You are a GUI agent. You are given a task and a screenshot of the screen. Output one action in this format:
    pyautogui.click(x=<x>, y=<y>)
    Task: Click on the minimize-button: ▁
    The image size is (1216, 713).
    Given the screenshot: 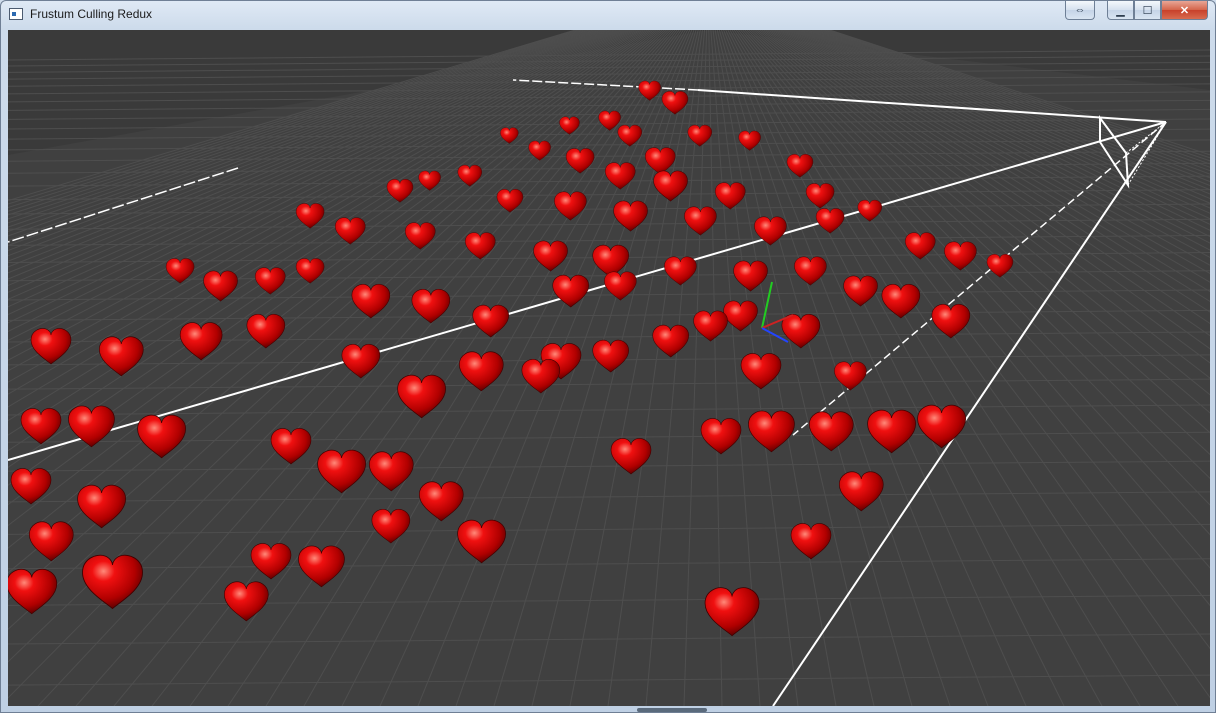 What is the action you would take?
    pyautogui.click(x=1120, y=10)
    